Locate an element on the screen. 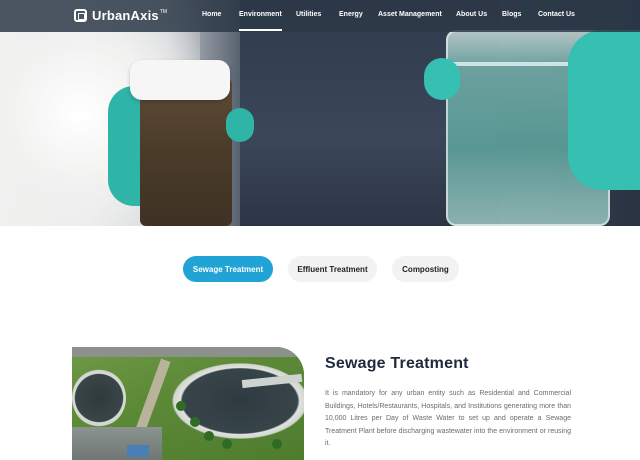 The image size is (640, 460). nav-asset-management: Asset Management is located at coordinates (410, 14).